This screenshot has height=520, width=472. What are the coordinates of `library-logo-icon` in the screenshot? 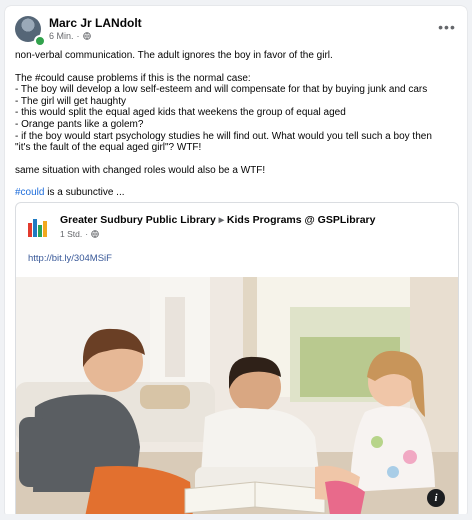 It's located at (39, 226).